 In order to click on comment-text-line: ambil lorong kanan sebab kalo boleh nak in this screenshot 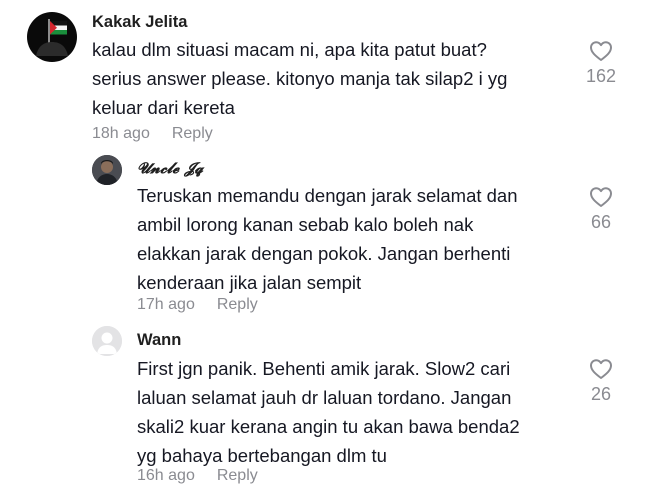, I will do `click(305, 224)`.